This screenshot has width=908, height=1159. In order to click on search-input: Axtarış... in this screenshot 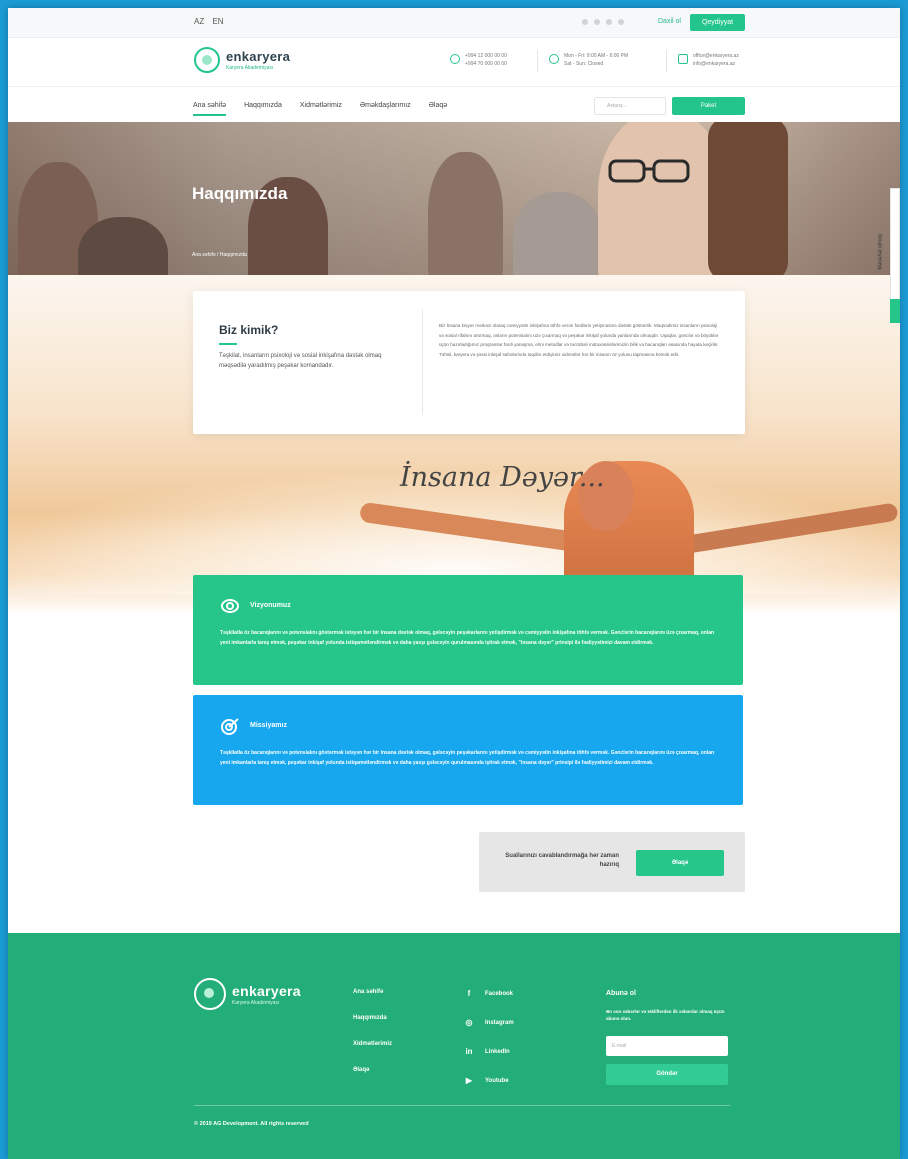, I will do `click(630, 106)`.